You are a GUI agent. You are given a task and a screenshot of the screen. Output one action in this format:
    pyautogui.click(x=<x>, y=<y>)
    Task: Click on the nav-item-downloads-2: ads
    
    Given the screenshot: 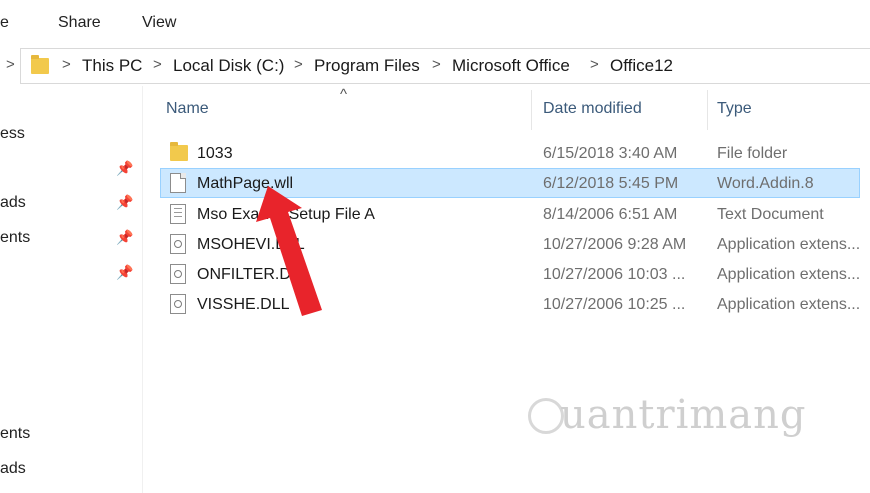 What is the action you would take?
    pyautogui.click(x=13, y=469)
    